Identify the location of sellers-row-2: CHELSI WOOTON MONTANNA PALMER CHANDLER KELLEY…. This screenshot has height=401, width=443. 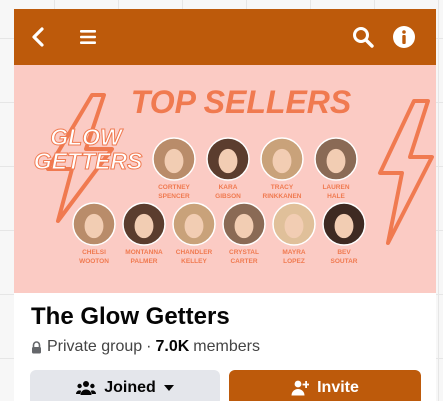
(219, 233).